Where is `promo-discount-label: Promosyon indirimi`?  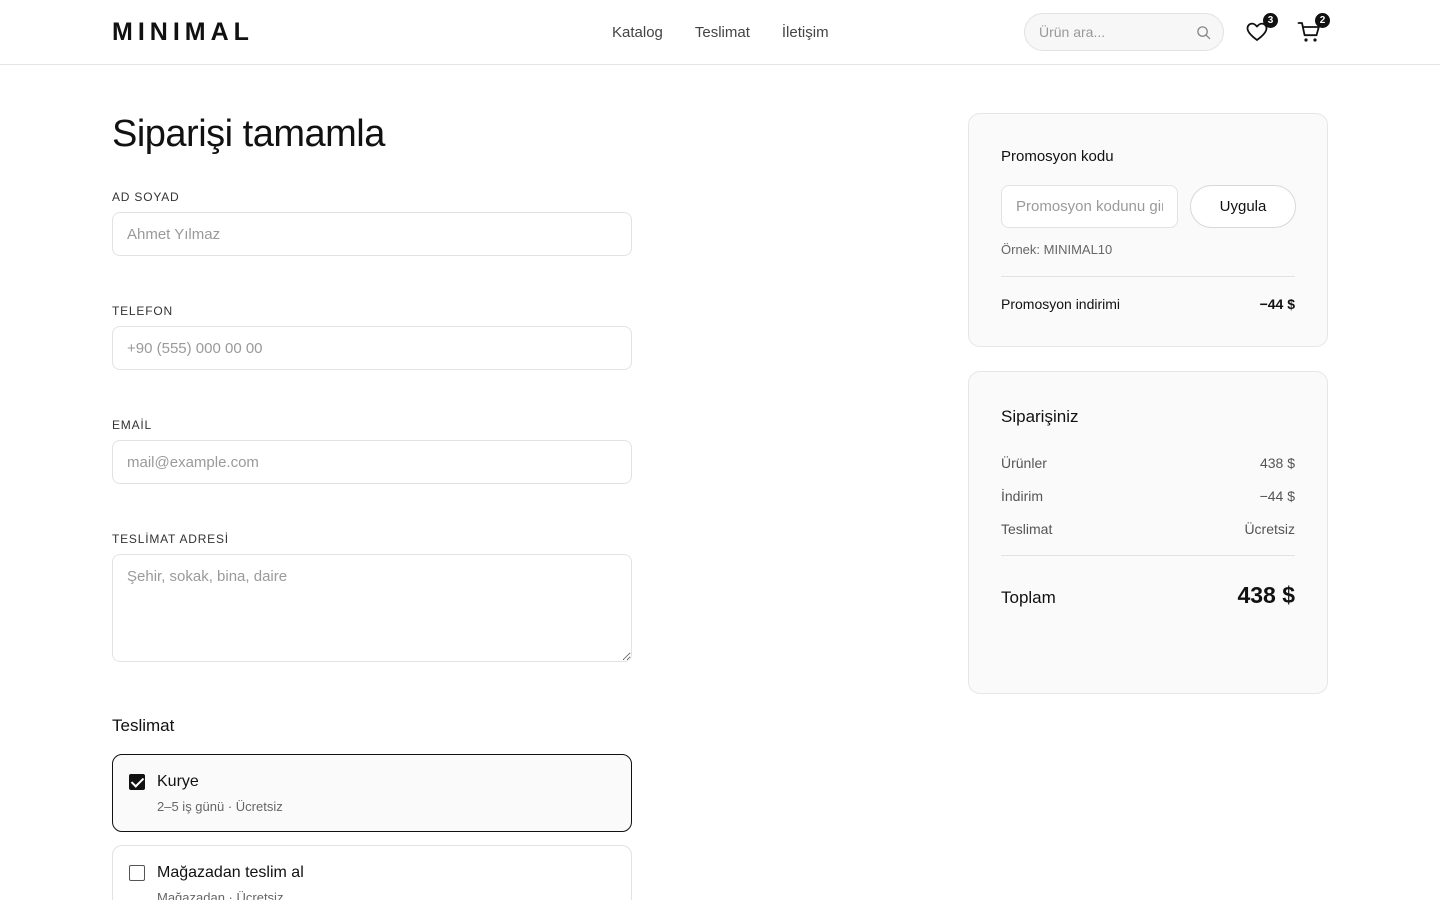
promo-discount-label: Promosyon indirimi is located at coordinates (1061, 304).